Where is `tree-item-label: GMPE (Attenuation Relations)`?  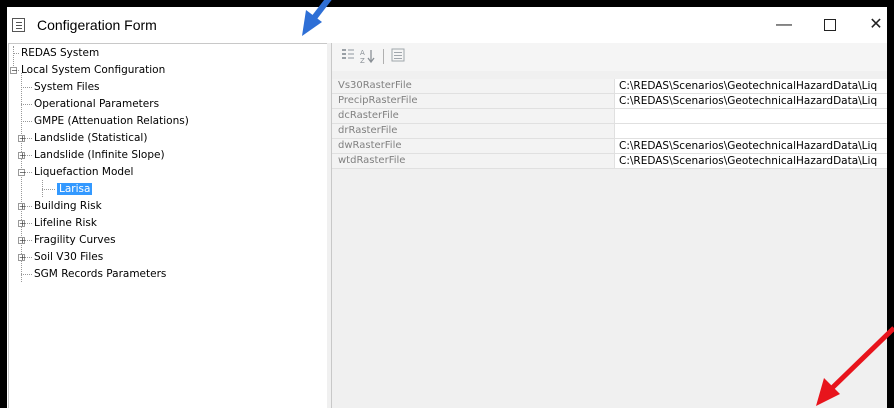 tree-item-label: GMPE (Attenuation Relations) is located at coordinates (111, 121).